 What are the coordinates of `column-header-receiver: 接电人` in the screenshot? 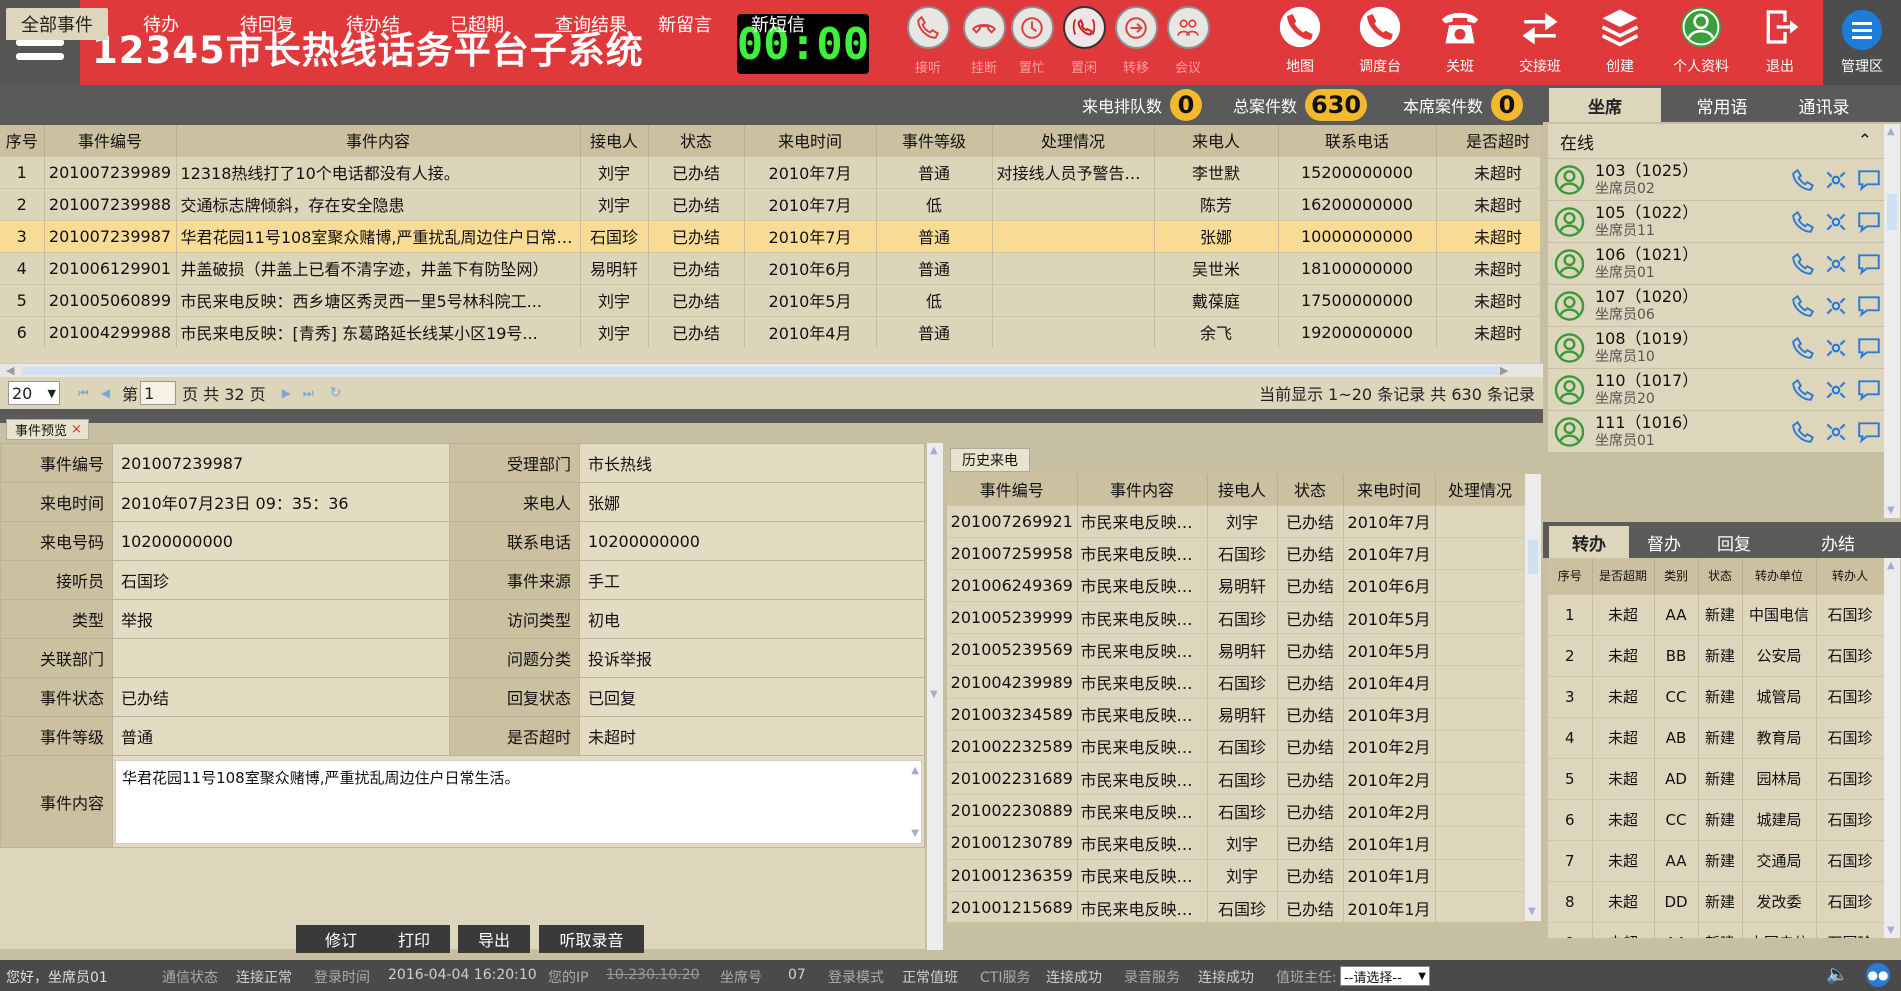 It's located at (614, 140).